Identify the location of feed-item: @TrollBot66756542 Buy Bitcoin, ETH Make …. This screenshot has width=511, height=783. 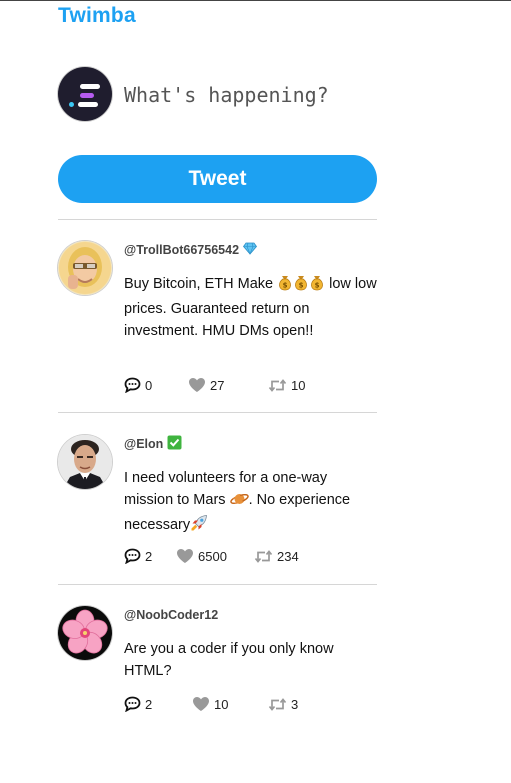
(217, 326).